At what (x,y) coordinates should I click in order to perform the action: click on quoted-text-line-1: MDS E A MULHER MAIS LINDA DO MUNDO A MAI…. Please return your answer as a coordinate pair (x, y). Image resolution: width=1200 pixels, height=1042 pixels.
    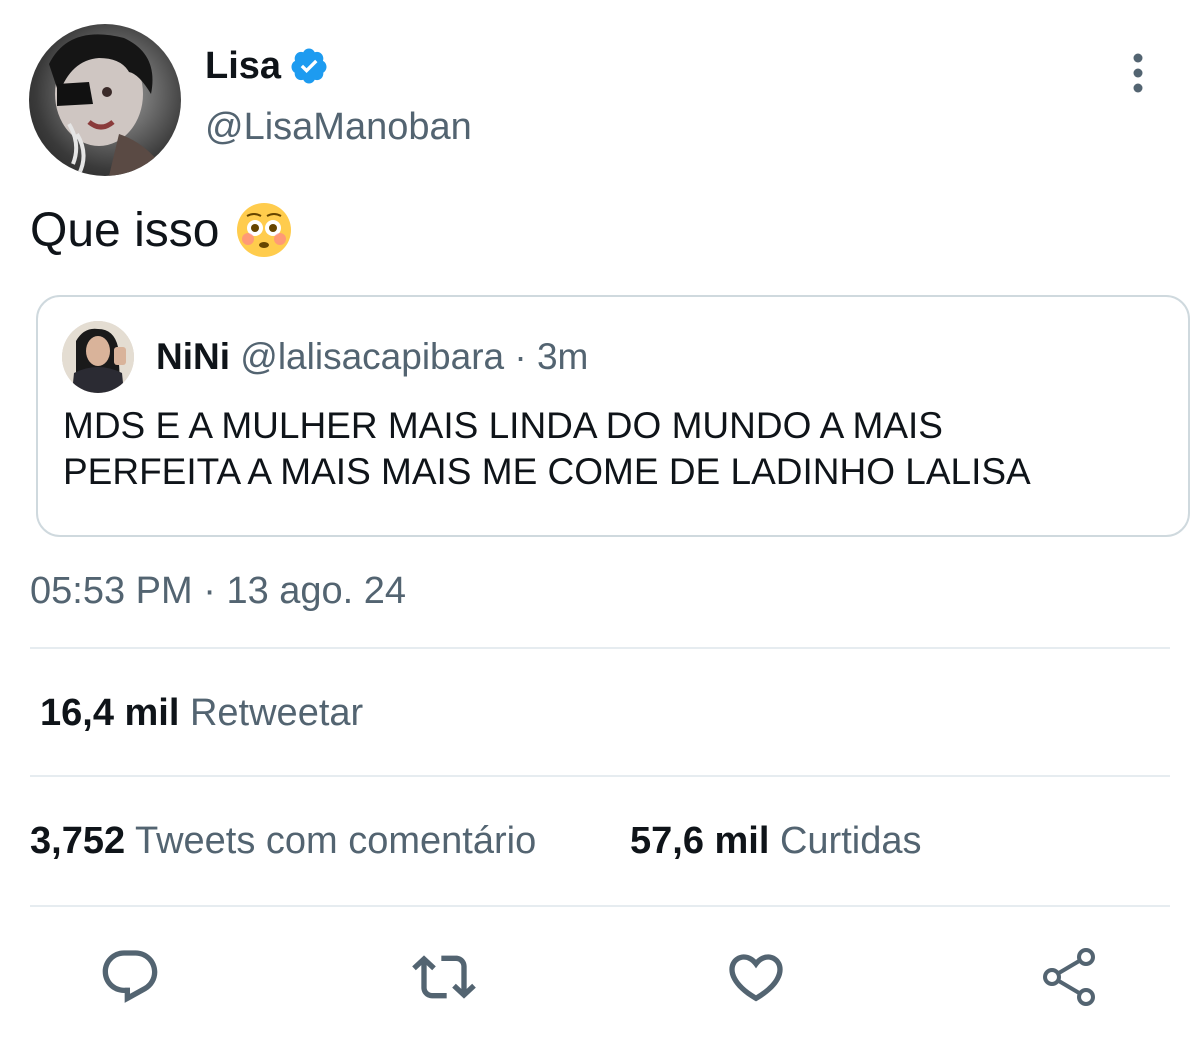
    Looking at the image, I should click on (503, 425).